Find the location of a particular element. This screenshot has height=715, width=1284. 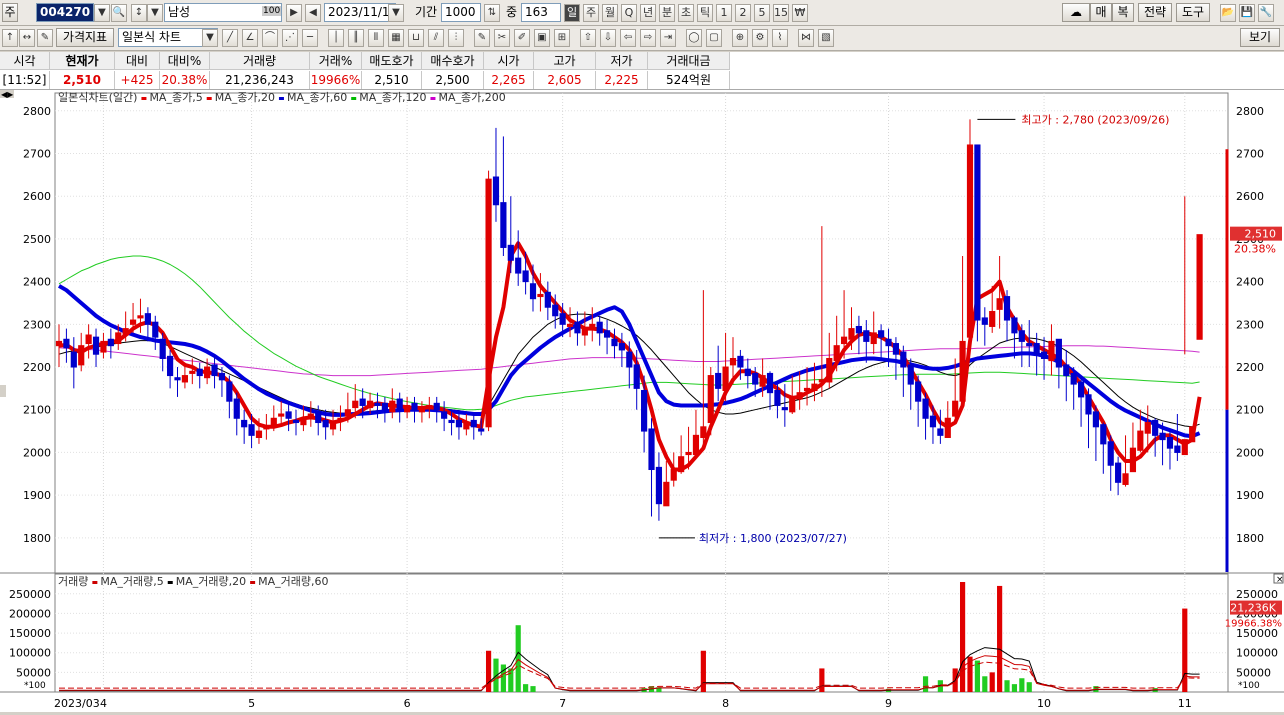

period-button-6: 초 is located at coordinates (686, 13).